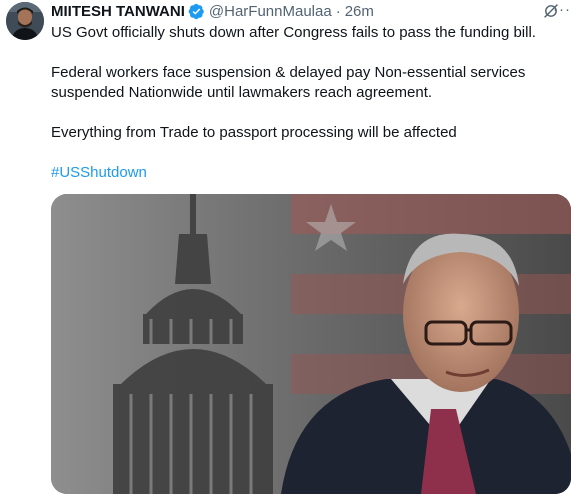 The height and width of the screenshot is (494, 571). What do you see at coordinates (196, 11) in the screenshot?
I see `verified-badge-icon` at bounding box center [196, 11].